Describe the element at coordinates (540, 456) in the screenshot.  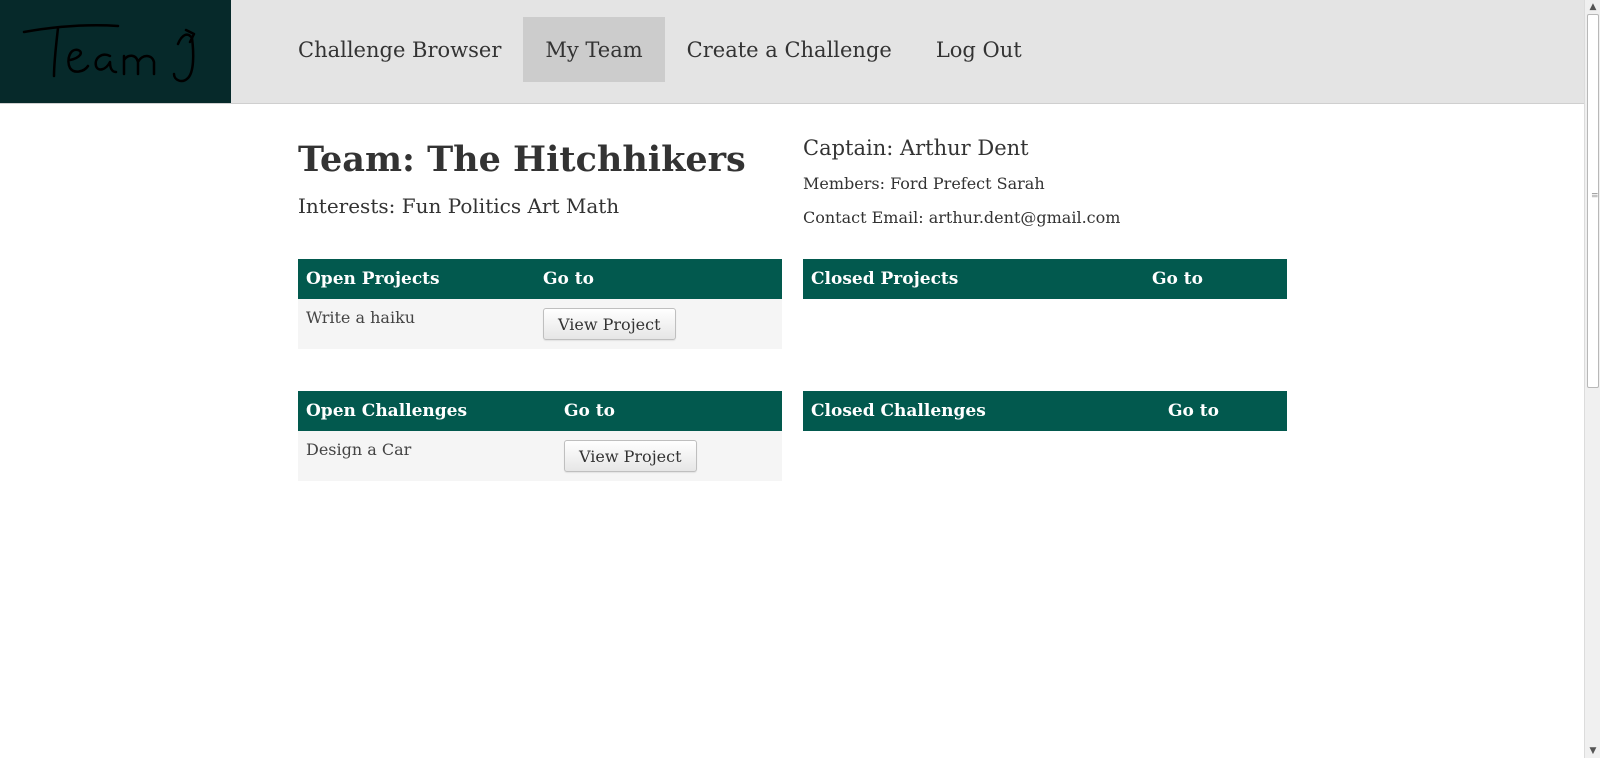
I see `table-row: Design a Car View Project` at that location.